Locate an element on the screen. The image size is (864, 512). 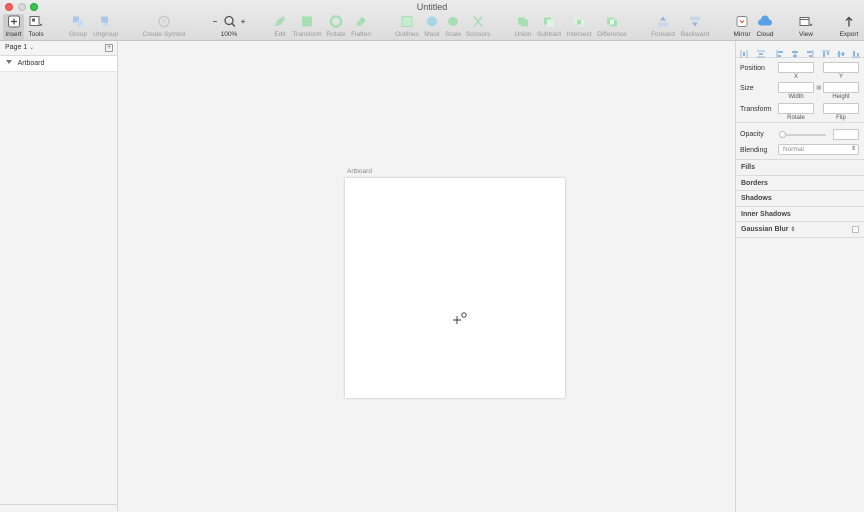
alignment-toolbar is located at coordinates (800, 49).